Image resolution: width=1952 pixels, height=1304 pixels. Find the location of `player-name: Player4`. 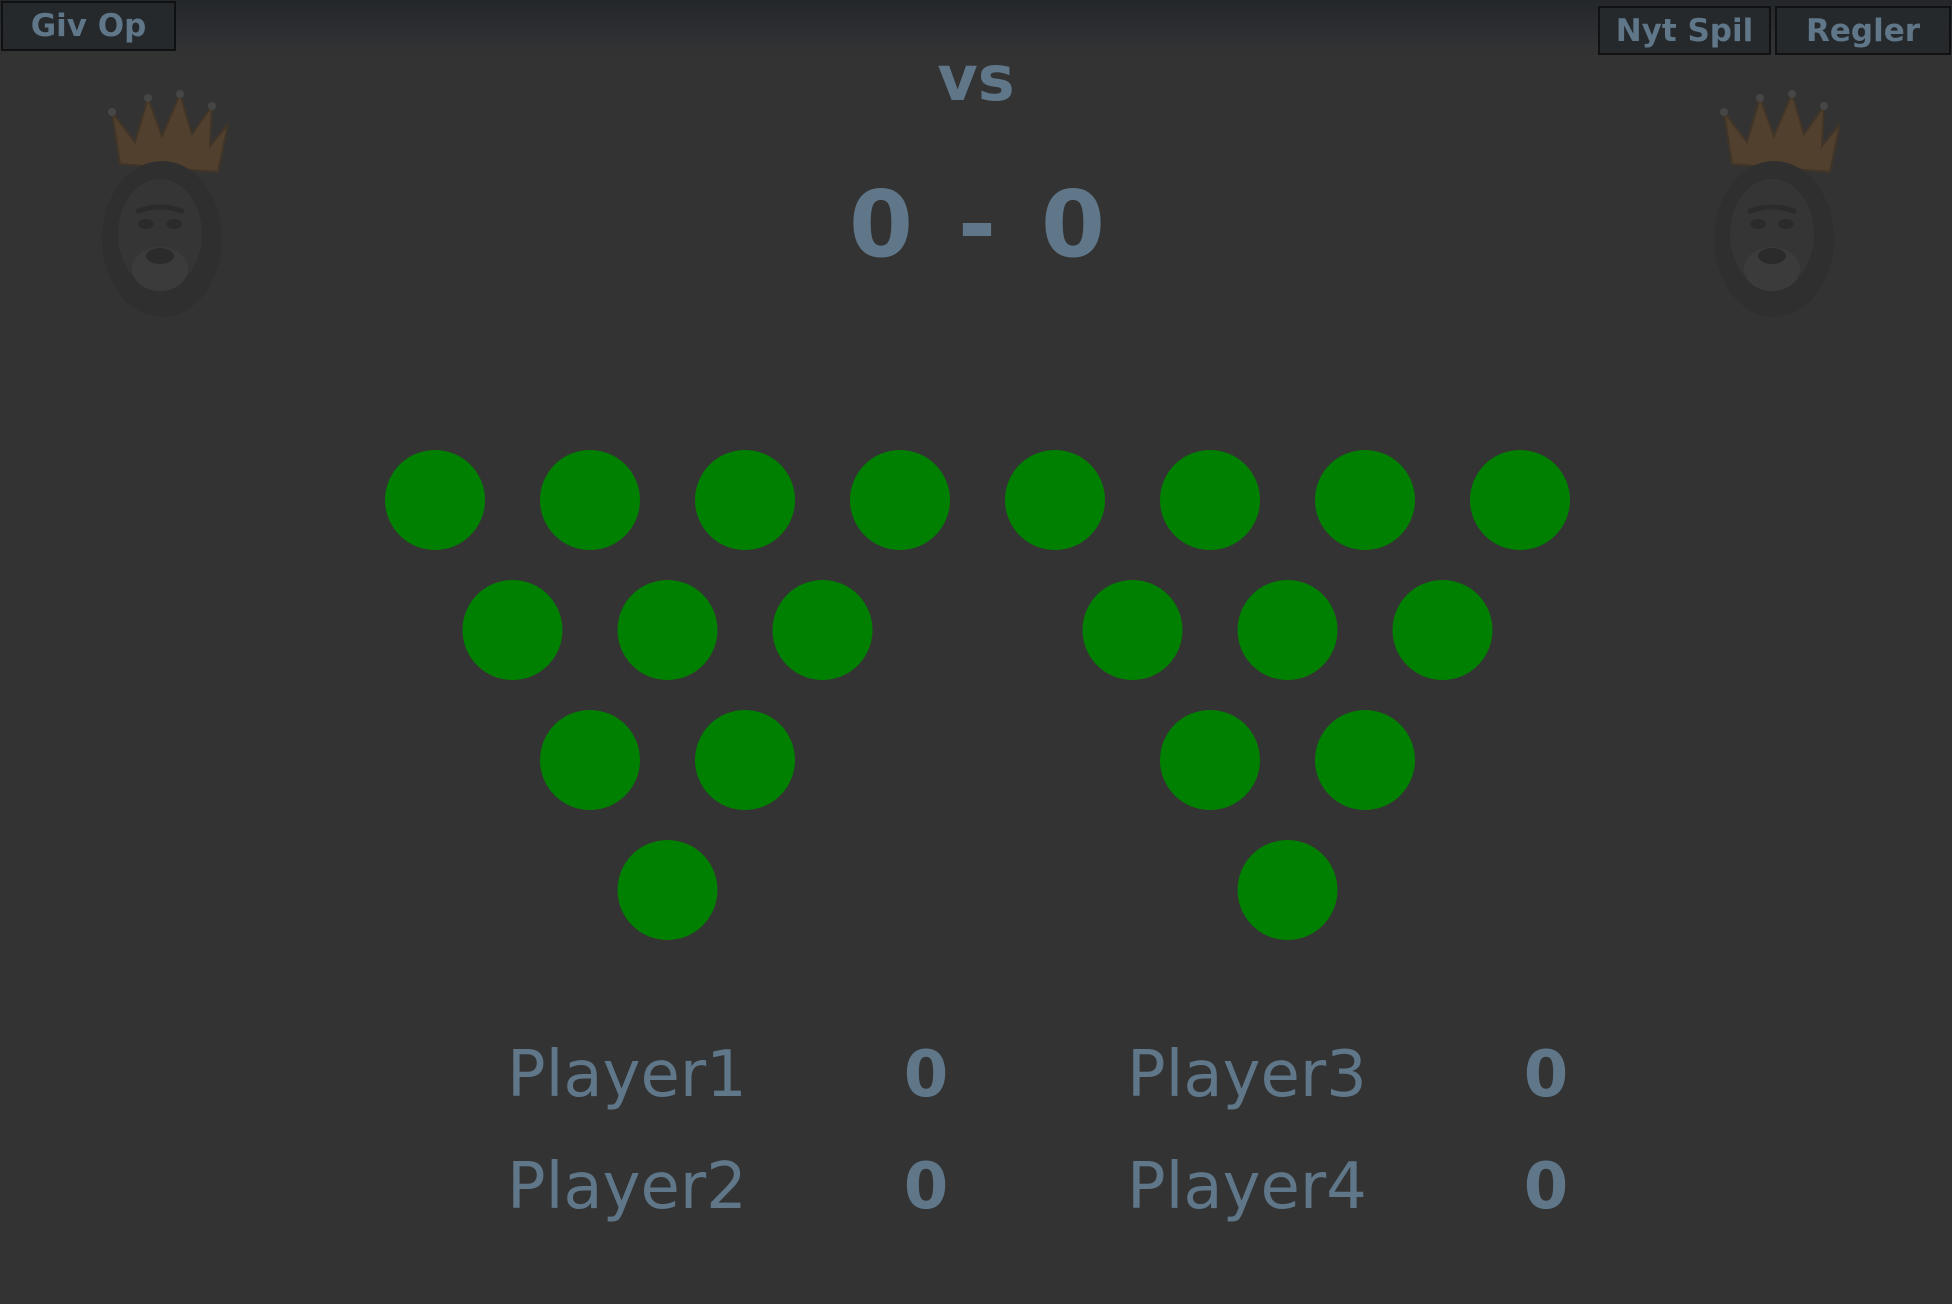

player-name: Player4 is located at coordinates (1247, 1187).